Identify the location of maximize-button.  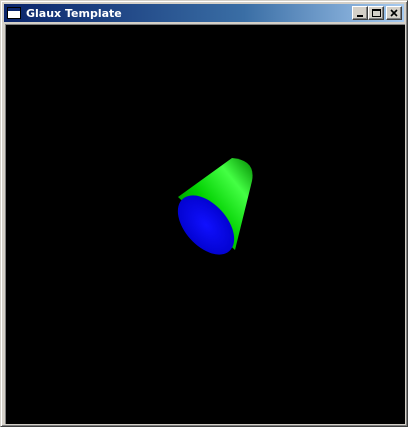
(376, 13).